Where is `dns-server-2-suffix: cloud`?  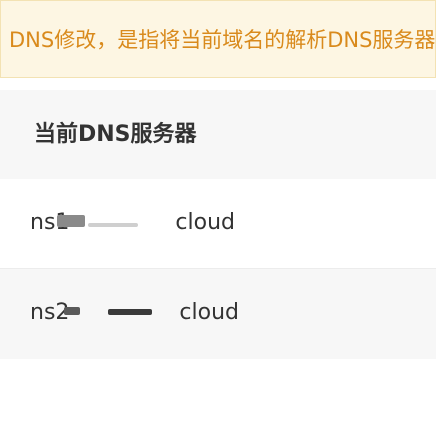 dns-server-2-suffix: cloud is located at coordinates (209, 312).